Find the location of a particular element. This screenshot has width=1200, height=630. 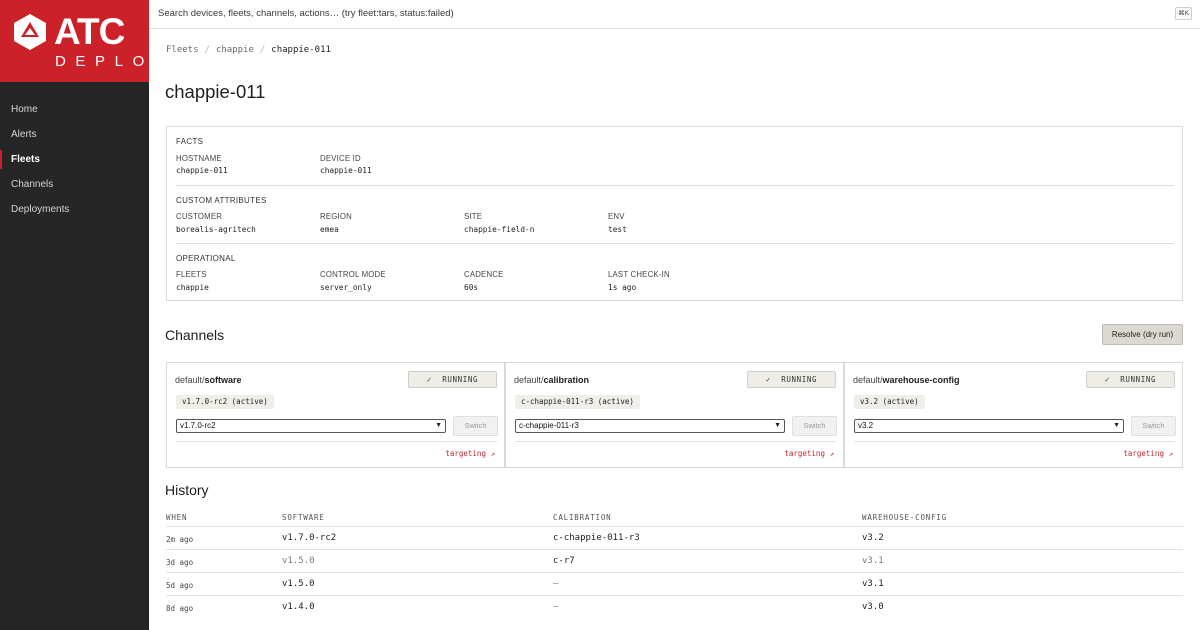

column-header-when: WHEN is located at coordinates (177, 517).